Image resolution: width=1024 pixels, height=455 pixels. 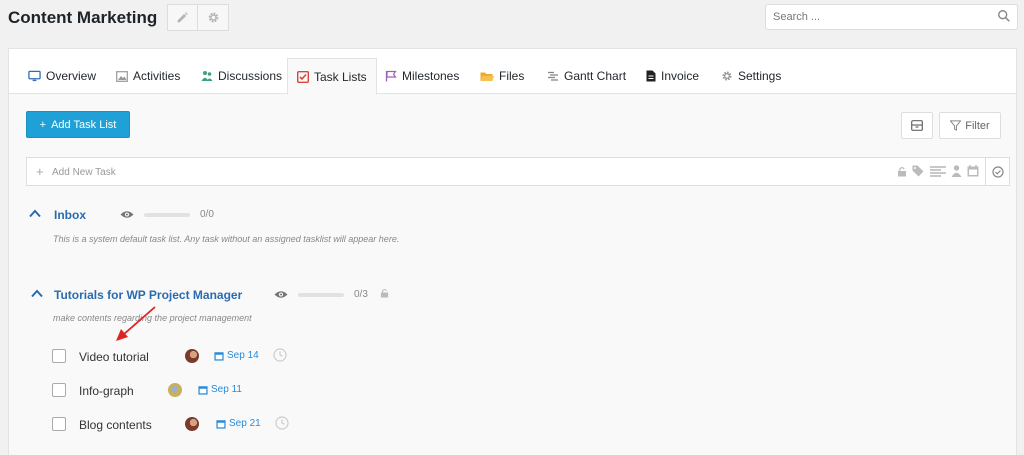 What do you see at coordinates (71, 76) in the screenshot?
I see `tab-label: Overview` at bounding box center [71, 76].